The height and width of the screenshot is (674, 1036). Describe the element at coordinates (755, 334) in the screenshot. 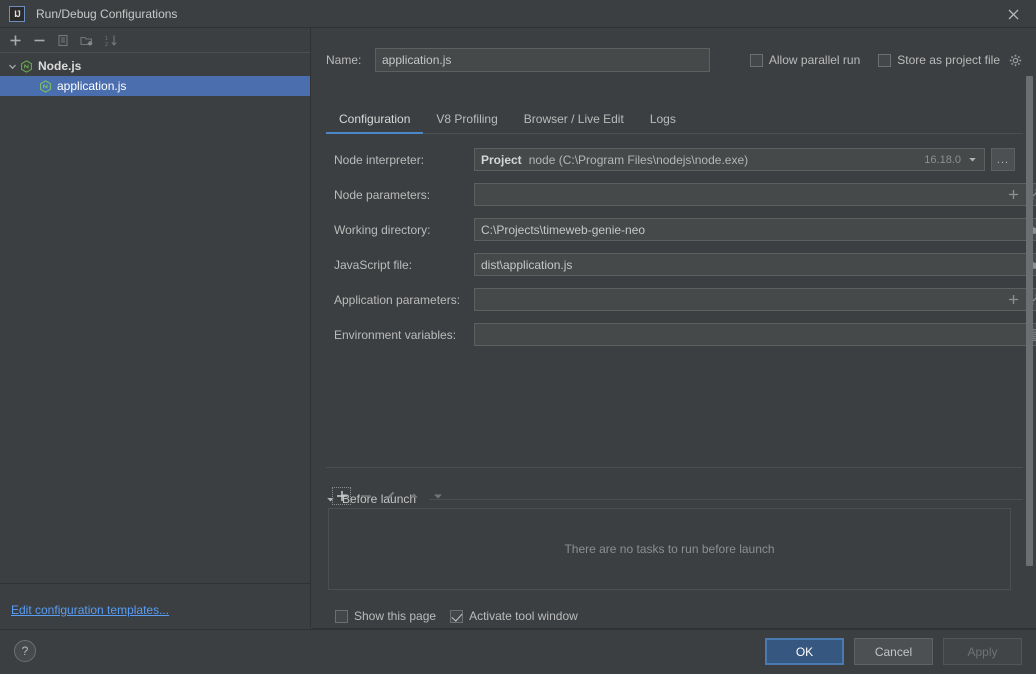

I see `environment-variables-input` at that location.